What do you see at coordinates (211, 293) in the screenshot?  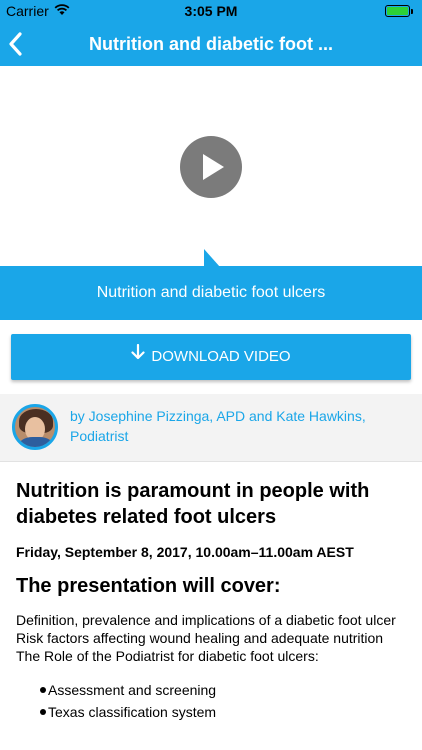 I see `video-caption: Nutrition and diabetic foot ulcers` at bounding box center [211, 293].